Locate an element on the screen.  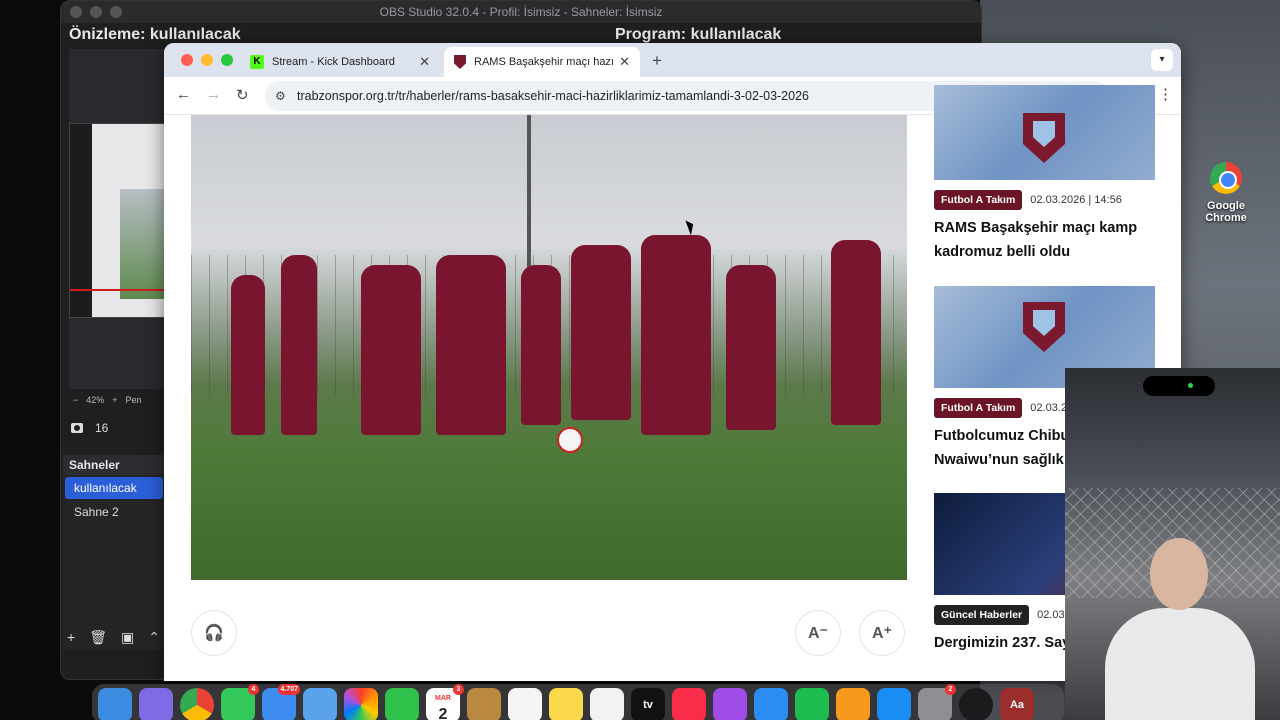
forward-icon: → is located at coordinates (213, 94).